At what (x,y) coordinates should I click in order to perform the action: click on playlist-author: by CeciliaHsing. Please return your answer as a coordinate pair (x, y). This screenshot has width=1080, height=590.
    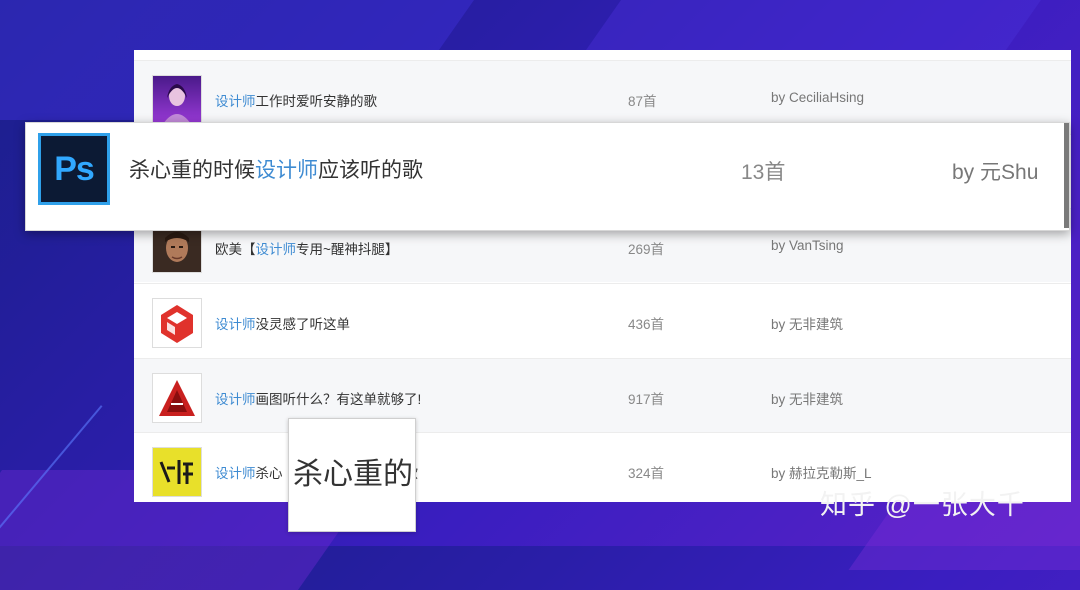
    Looking at the image, I should click on (817, 97).